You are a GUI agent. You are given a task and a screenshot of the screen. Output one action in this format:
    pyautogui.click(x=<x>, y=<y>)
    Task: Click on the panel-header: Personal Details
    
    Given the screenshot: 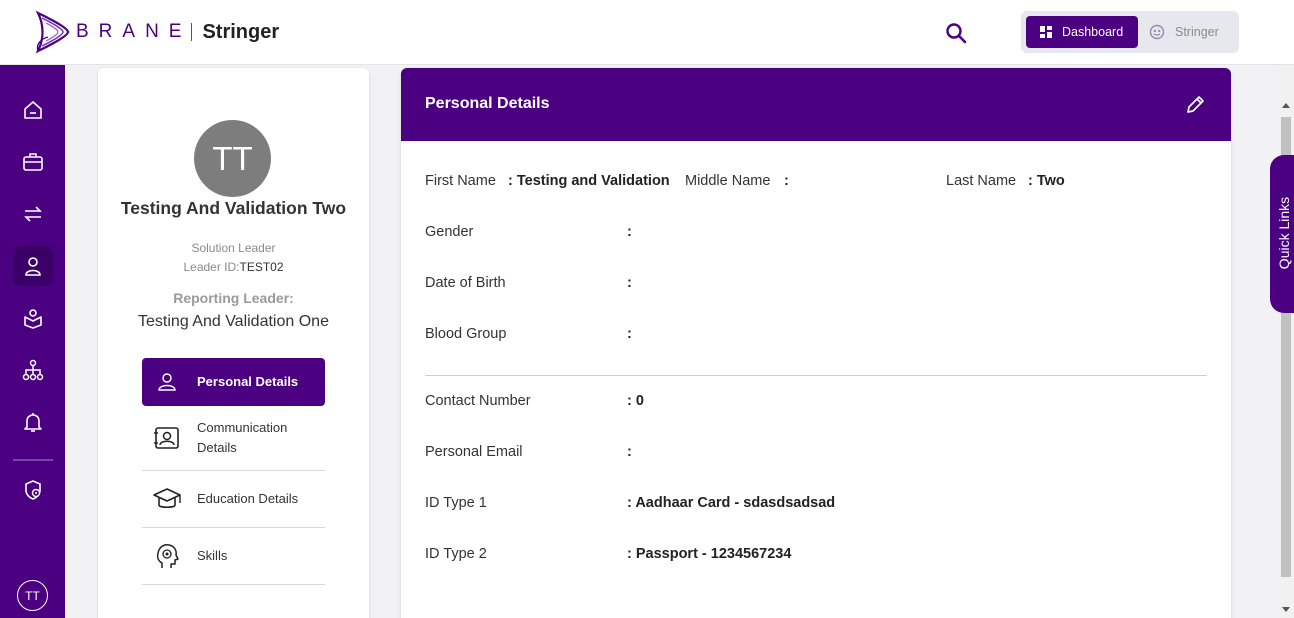 What is the action you would take?
    pyautogui.click(x=816, y=104)
    